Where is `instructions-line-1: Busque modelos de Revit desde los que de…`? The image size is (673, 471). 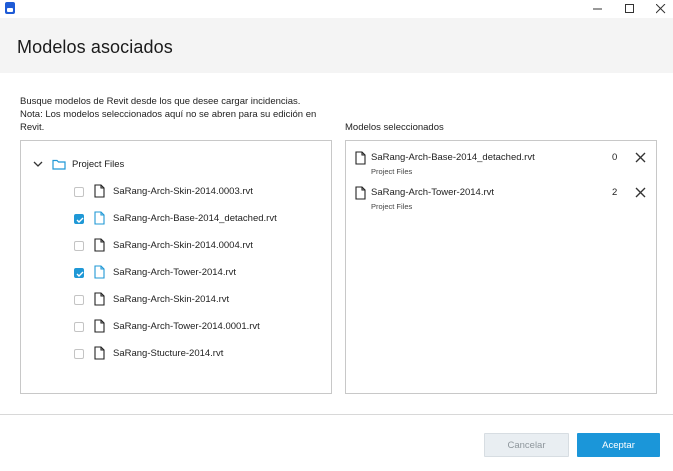 instructions-line-1: Busque modelos de Revit desde los que de… is located at coordinates (160, 101).